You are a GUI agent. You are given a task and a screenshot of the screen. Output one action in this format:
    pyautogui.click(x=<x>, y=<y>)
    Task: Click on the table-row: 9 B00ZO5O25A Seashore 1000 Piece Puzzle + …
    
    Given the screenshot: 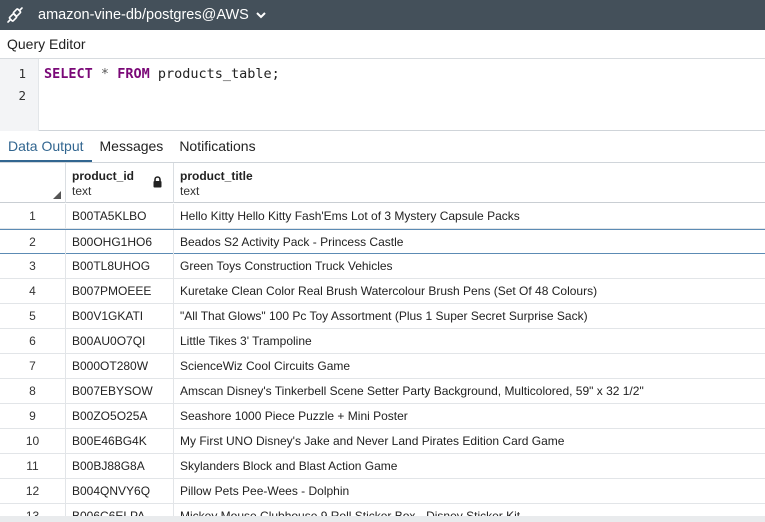 What is the action you would take?
    pyautogui.click(x=382, y=416)
    